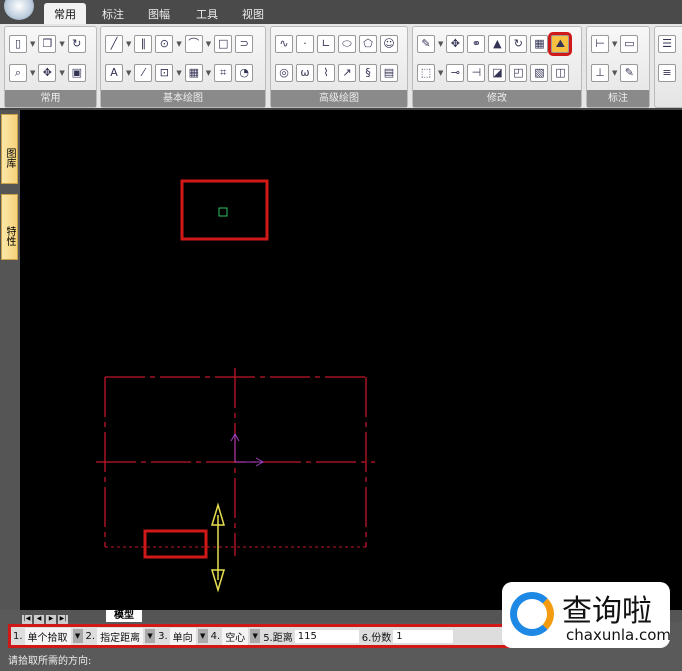  Describe the element at coordinates (18, 44) in the screenshot. I see `new-icon: ▯` at that location.